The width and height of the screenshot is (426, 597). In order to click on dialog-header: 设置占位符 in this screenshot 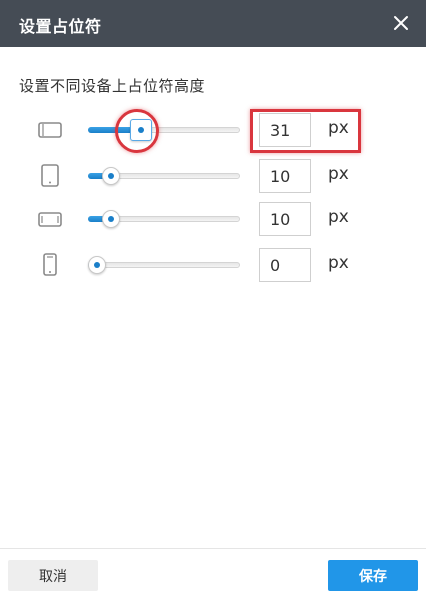, I will do `click(213, 23)`.